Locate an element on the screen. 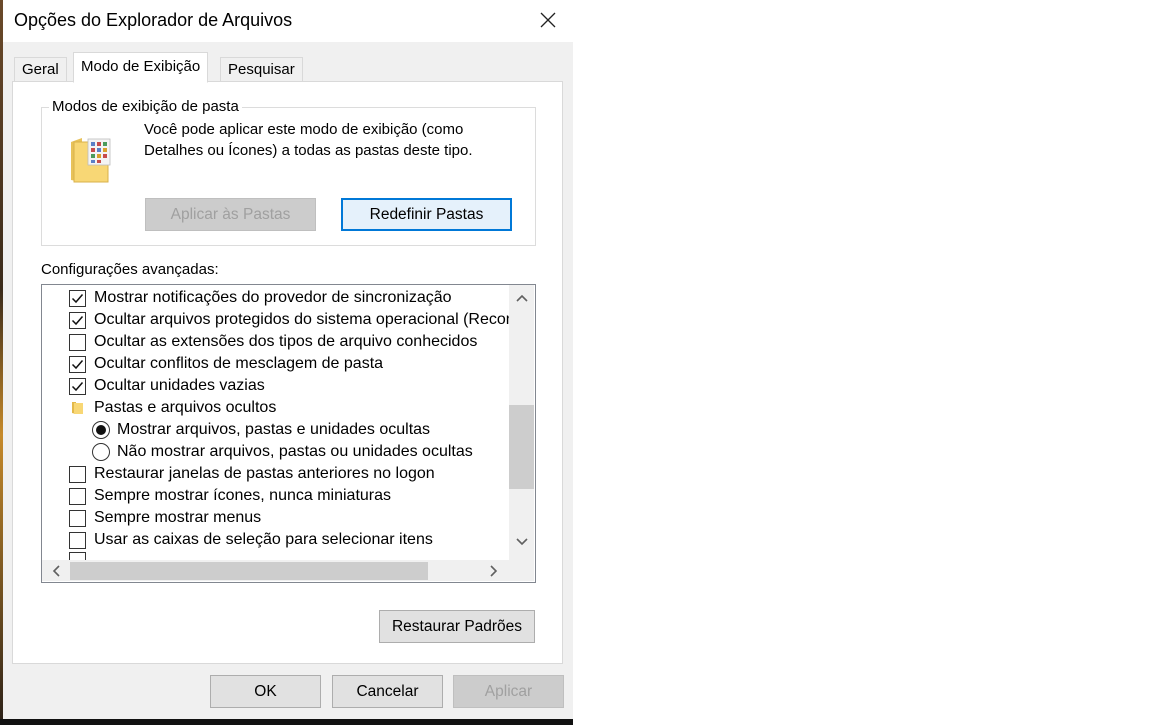 This screenshot has height=725, width=1152. title-bar: Opções do Explorador de Arquivos is located at coordinates (288, 21).